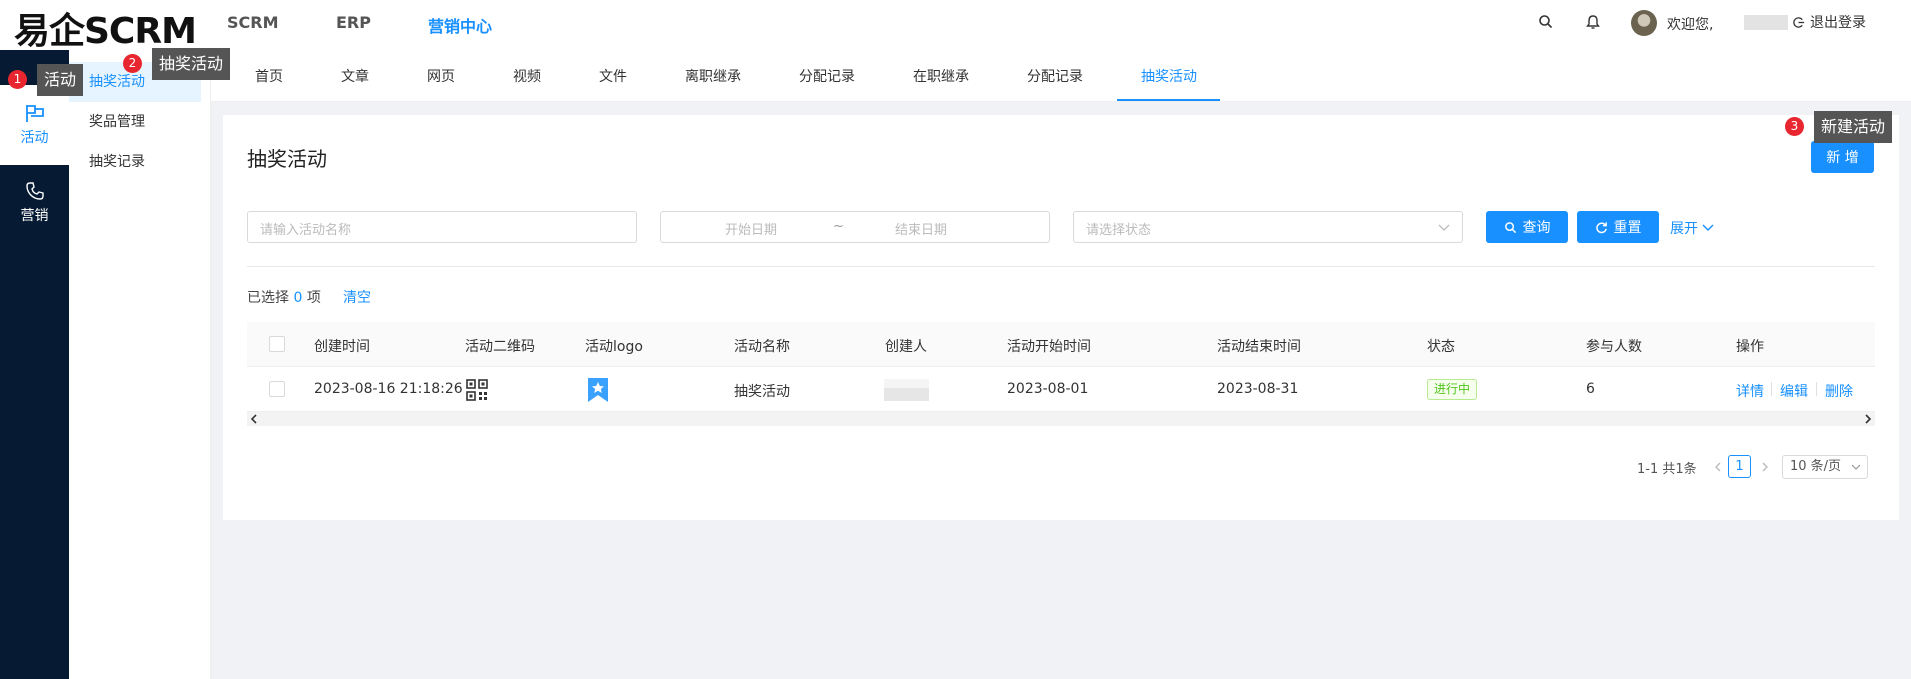 This screenshot has height=679, width=1911. Describe the element at coordinates (751, 230) in the screenshot. I see `start-date-placeholder: 开始日期` at that location.